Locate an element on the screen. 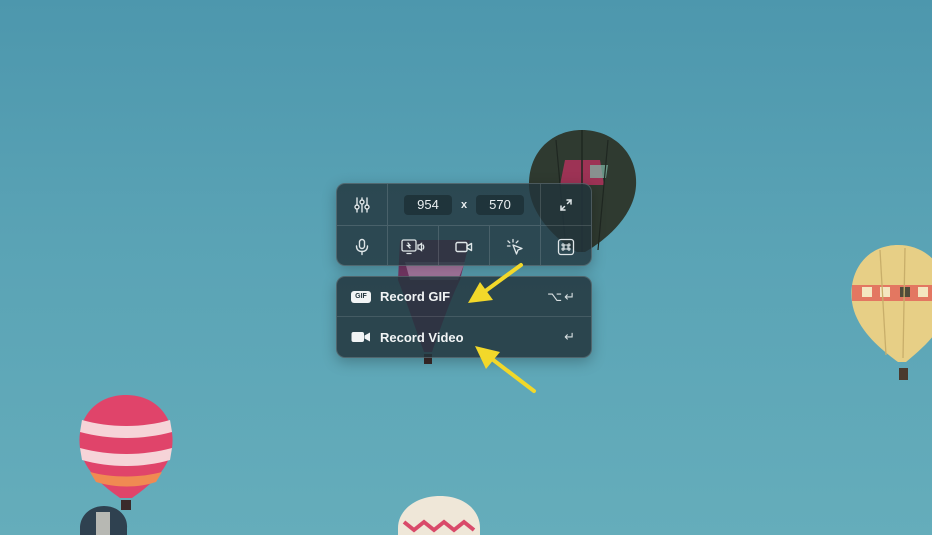  expand-icon is located at coordinates (566, 204).